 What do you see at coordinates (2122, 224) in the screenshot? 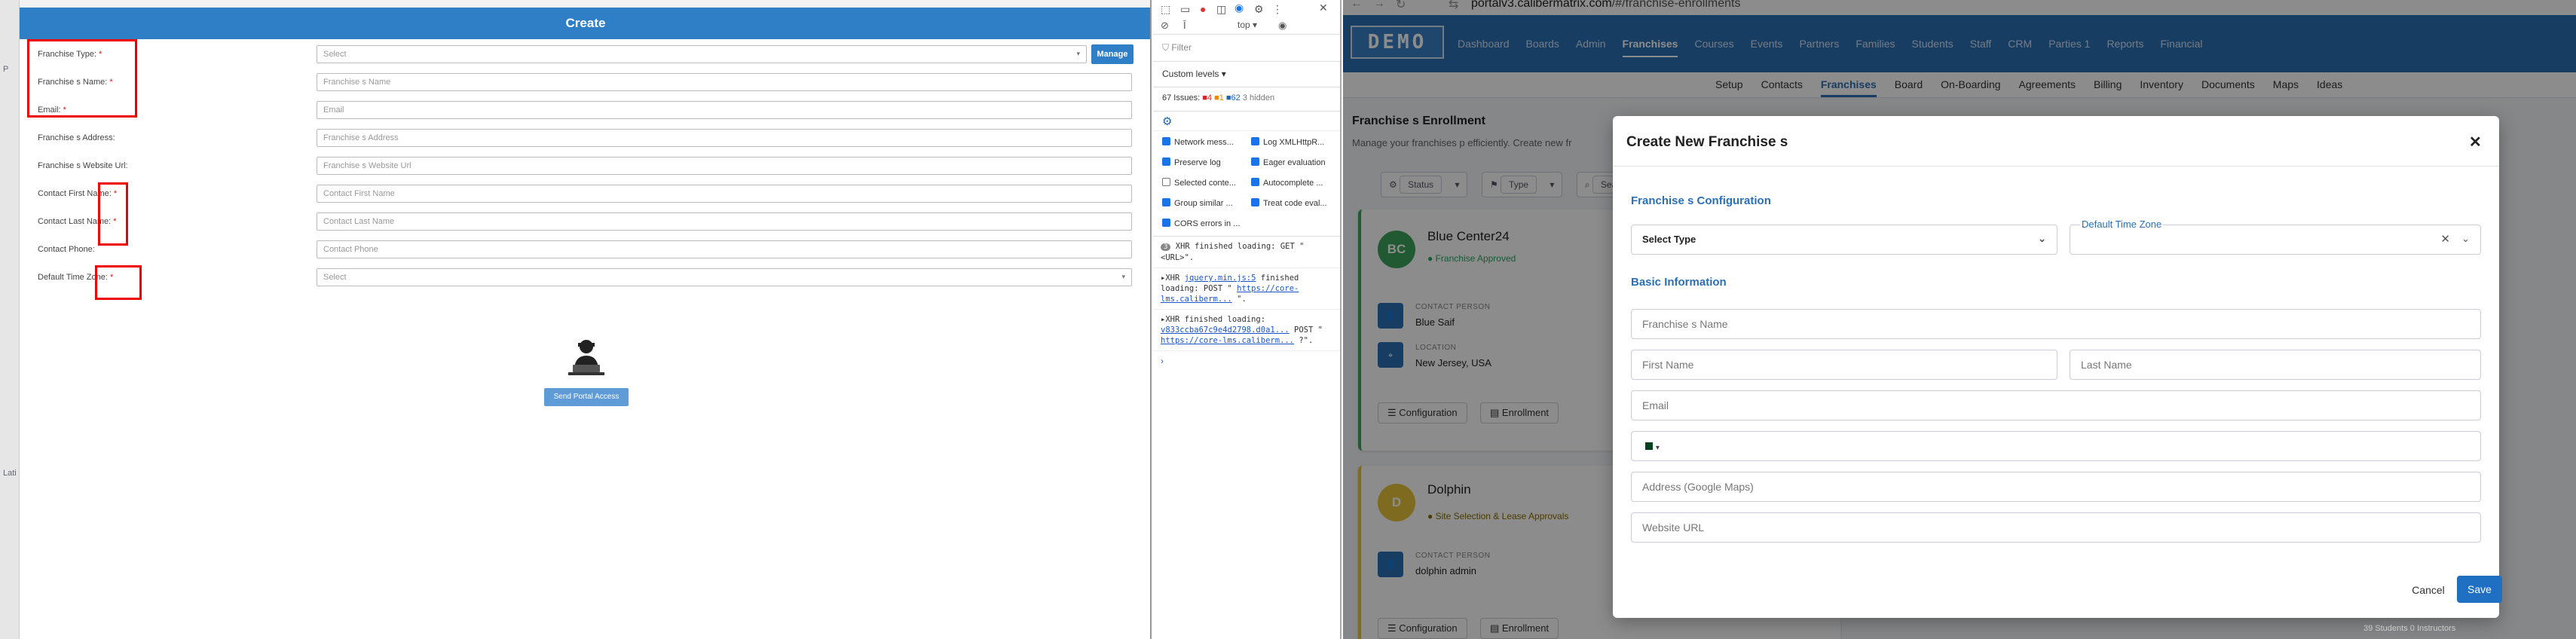
I see `timezone-label: Default Time Zone` at bounding box center [2122, 224].